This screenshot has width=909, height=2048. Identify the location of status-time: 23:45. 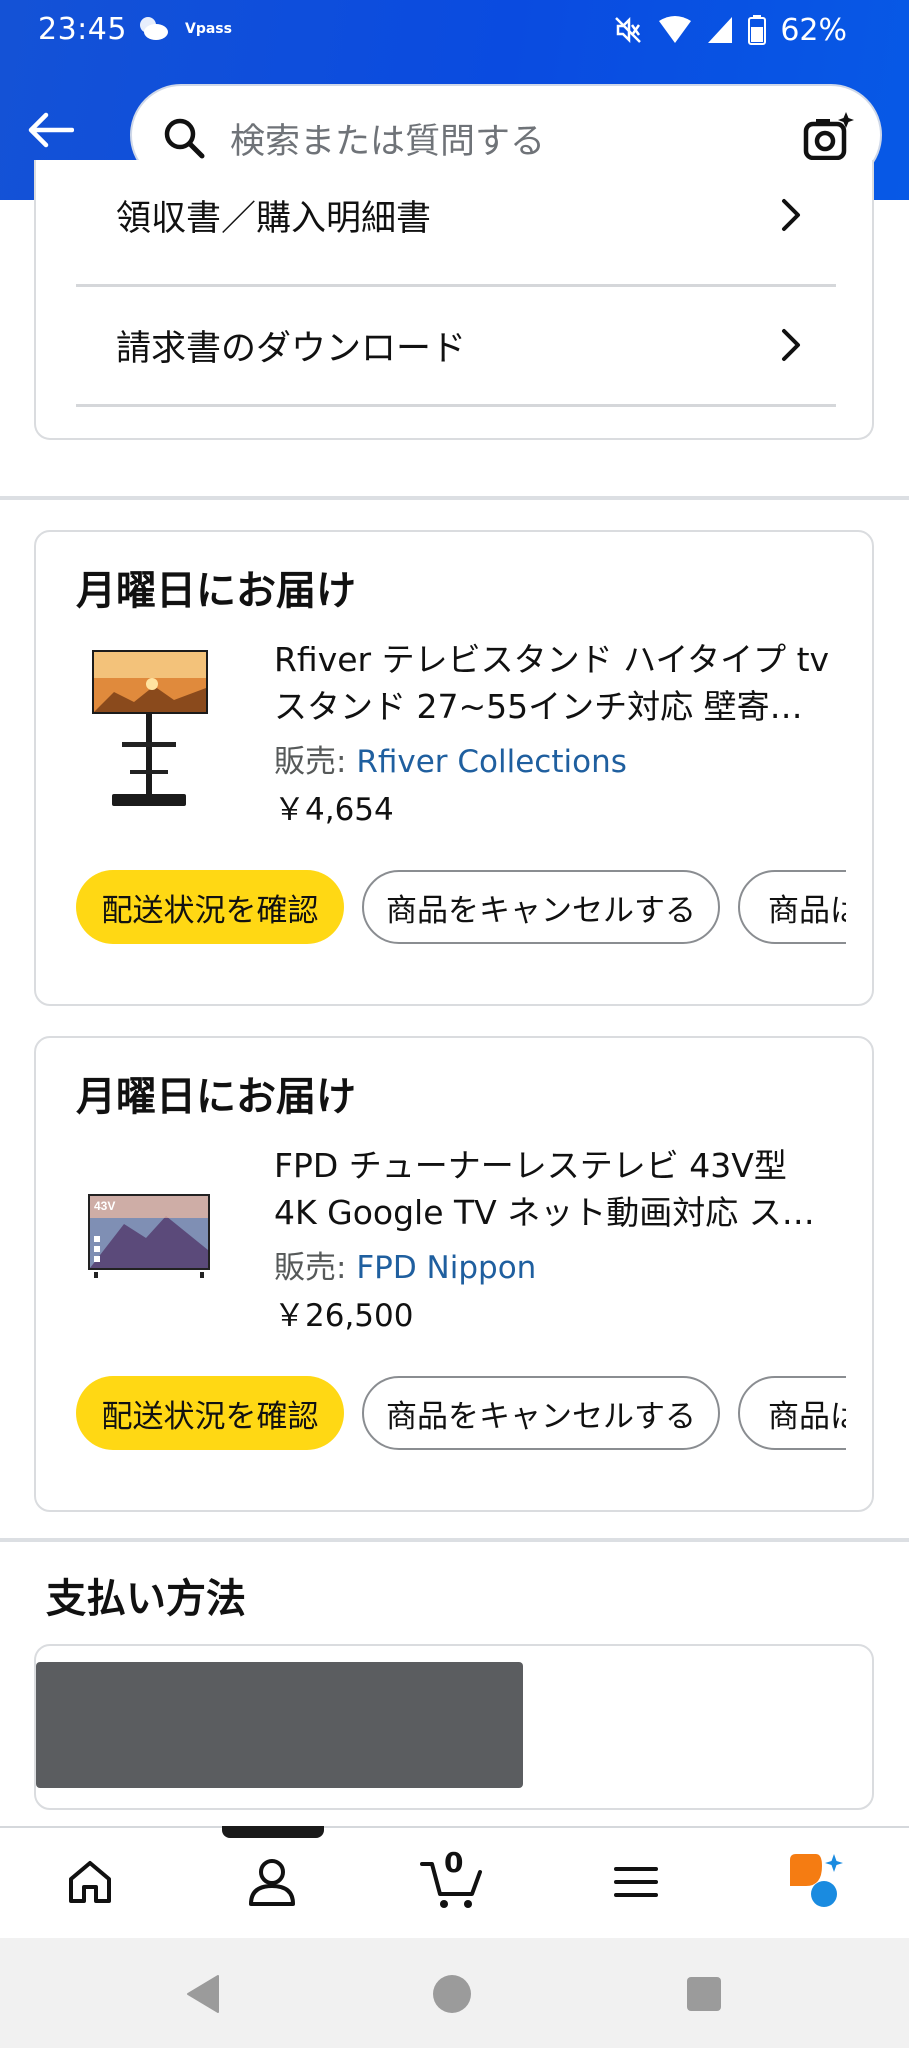
(82, 29).